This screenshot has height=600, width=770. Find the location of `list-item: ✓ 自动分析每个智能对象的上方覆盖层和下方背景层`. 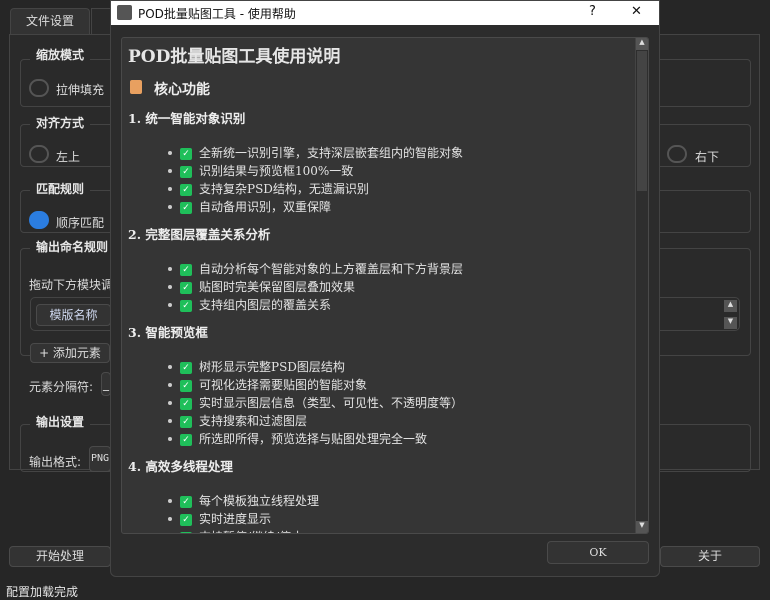

list-item: ✓ 自动分析每个智能对象的上方覆盖层和下方背景层 is located at coordinates (378, 269).